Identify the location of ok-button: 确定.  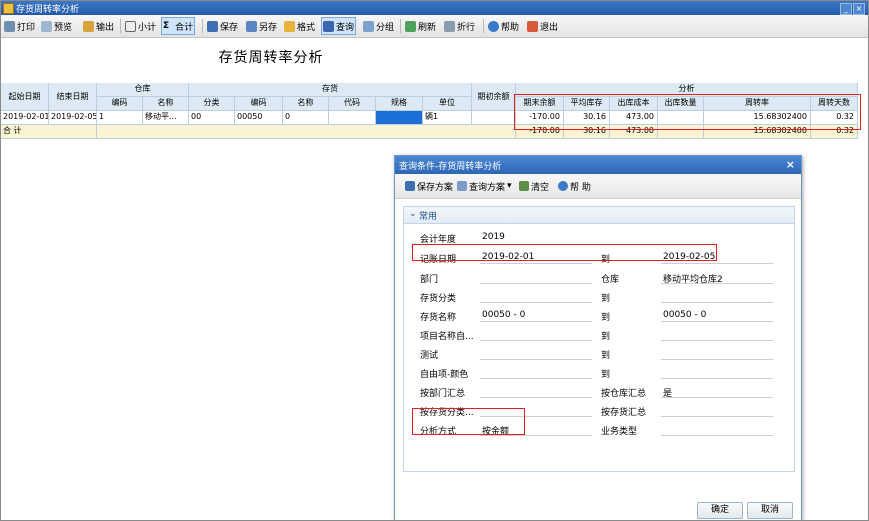
(720, 510).